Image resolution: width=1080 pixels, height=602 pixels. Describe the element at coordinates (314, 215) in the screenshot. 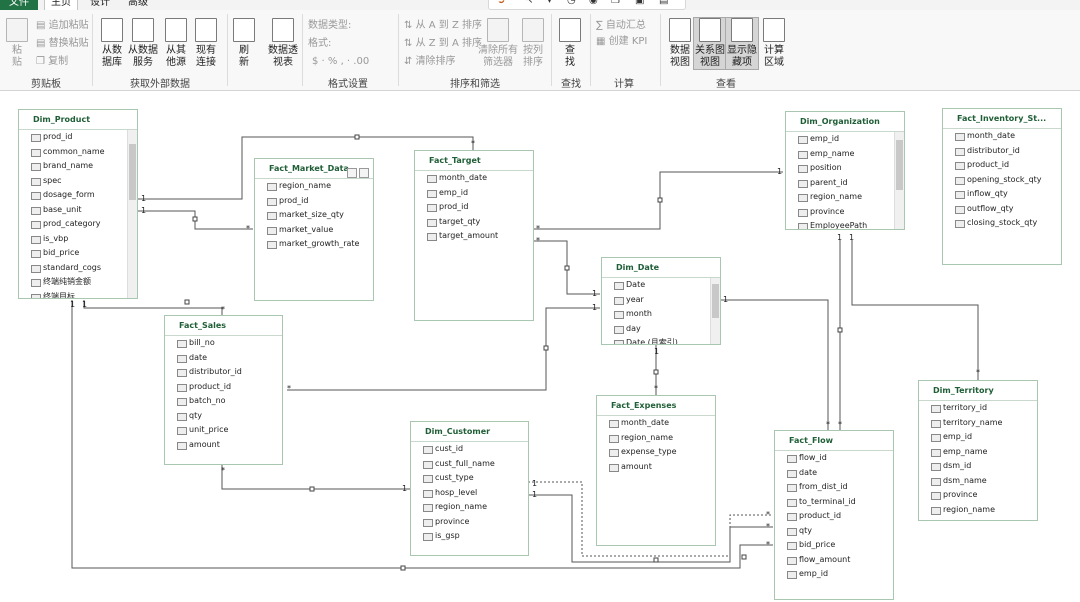

I see `field: market_size_qty` at that location.